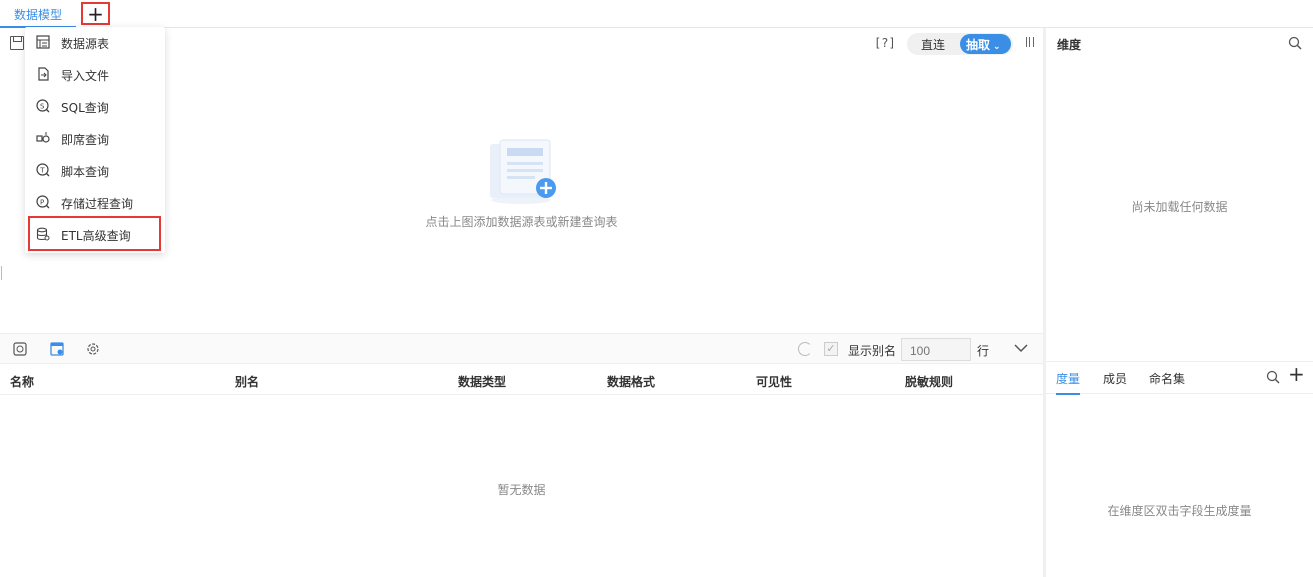 The width and height of the screenshot is (1313, 577). I want to click on menu-item-datasource-table: 数据源表, so click(95, 42).